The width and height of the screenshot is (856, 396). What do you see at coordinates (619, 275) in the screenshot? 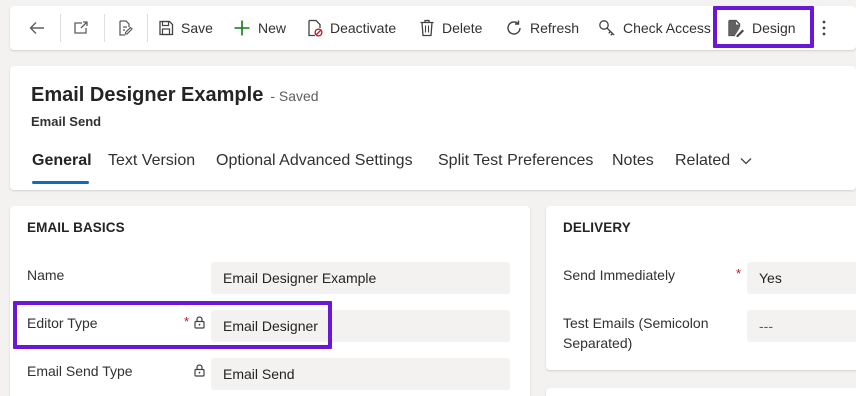
I see `send-immediately-label: Send Immediately` at bounding box center [619, 275].